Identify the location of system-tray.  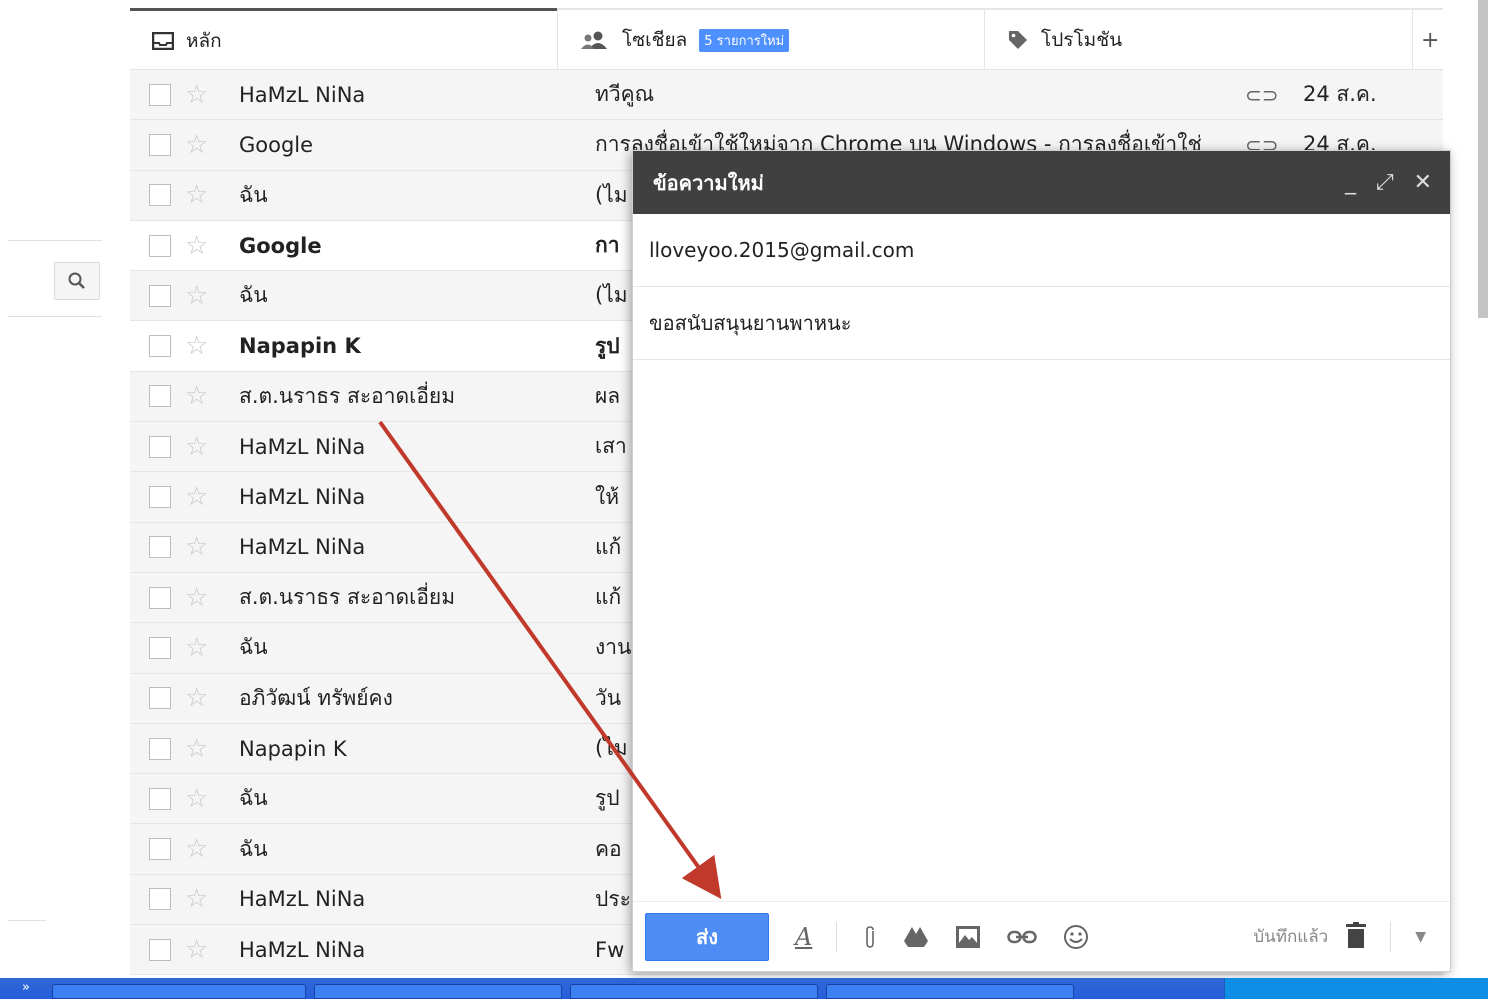
(1356, 988).